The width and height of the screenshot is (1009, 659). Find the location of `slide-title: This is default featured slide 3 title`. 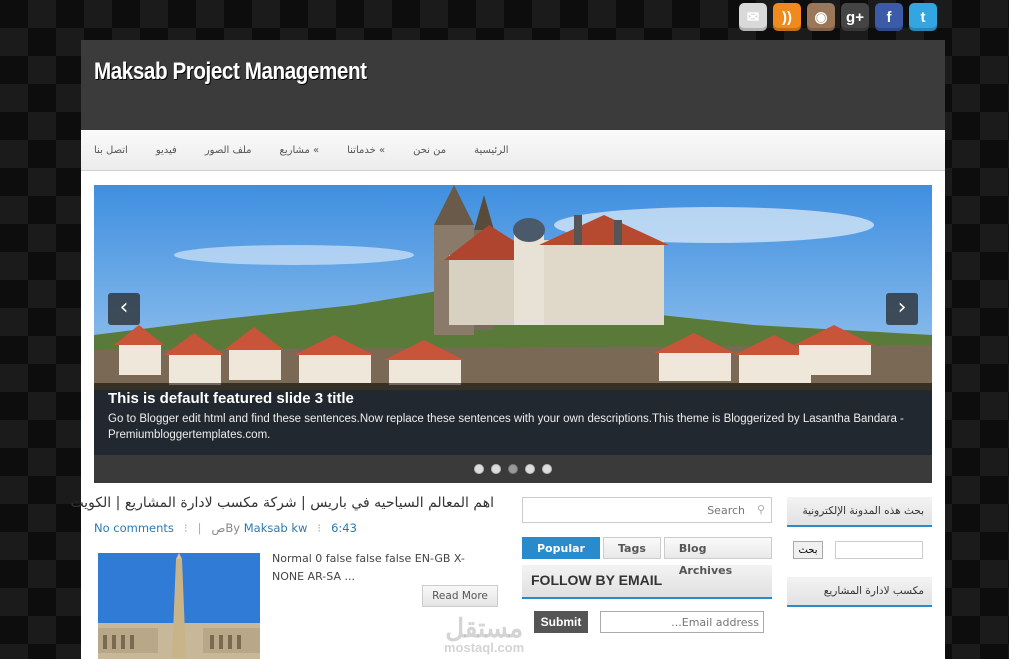

slide-title: This is default featured slide 3 title is located at coordinates (513, 398).